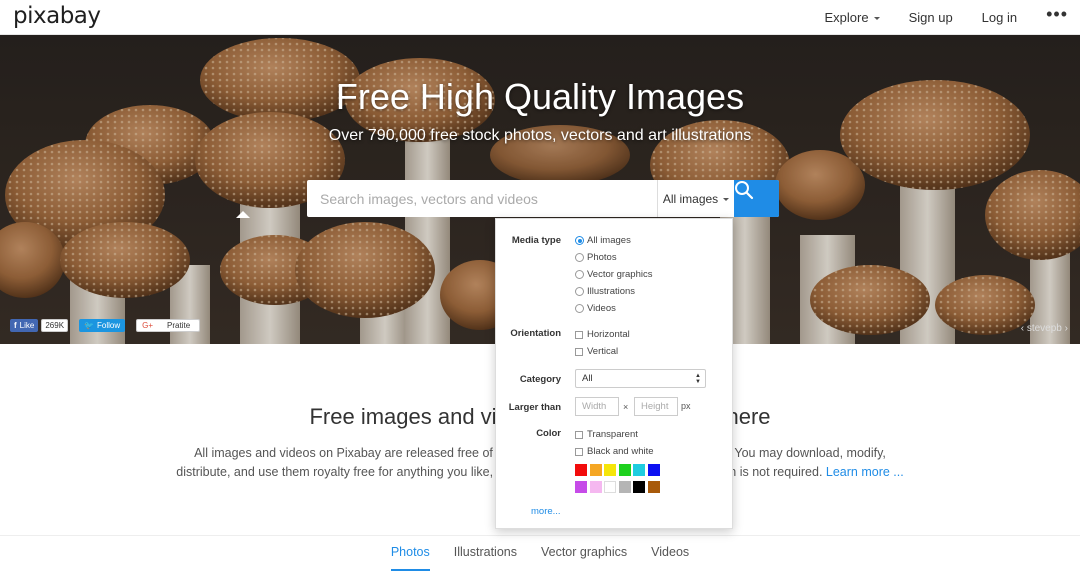 Image resolution: width=1080 pixels, height=573 pixels. What do you see at coordinates (756, 198) in the screenshot?
I see `search-button` at bounding box center [756, 198].